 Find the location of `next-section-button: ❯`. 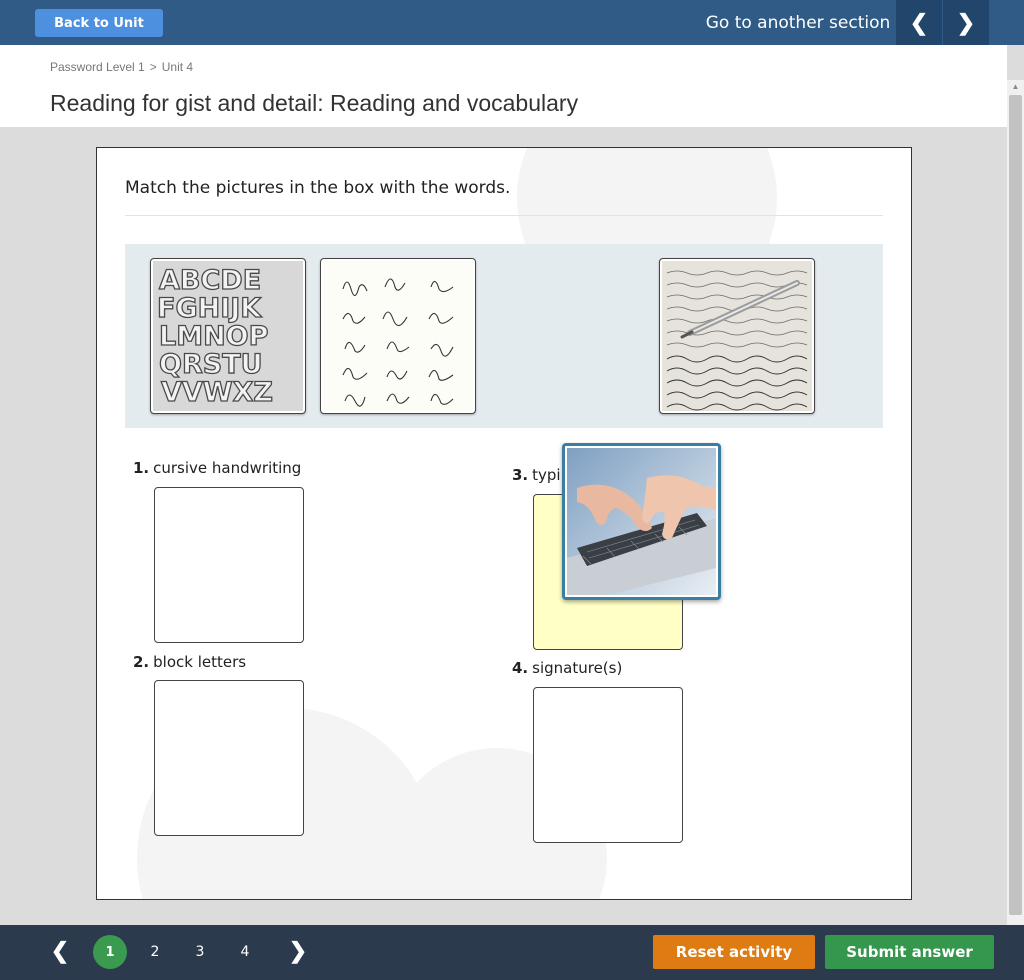

next-section-button: ❯ is located at coordinates (966, 22).